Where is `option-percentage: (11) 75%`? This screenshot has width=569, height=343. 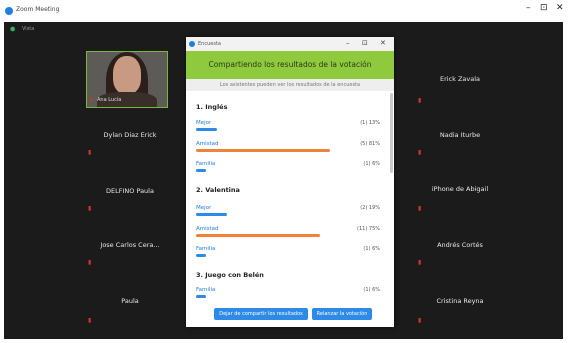 option-percentage: (11) 75% is located at coordinates (368, 229).